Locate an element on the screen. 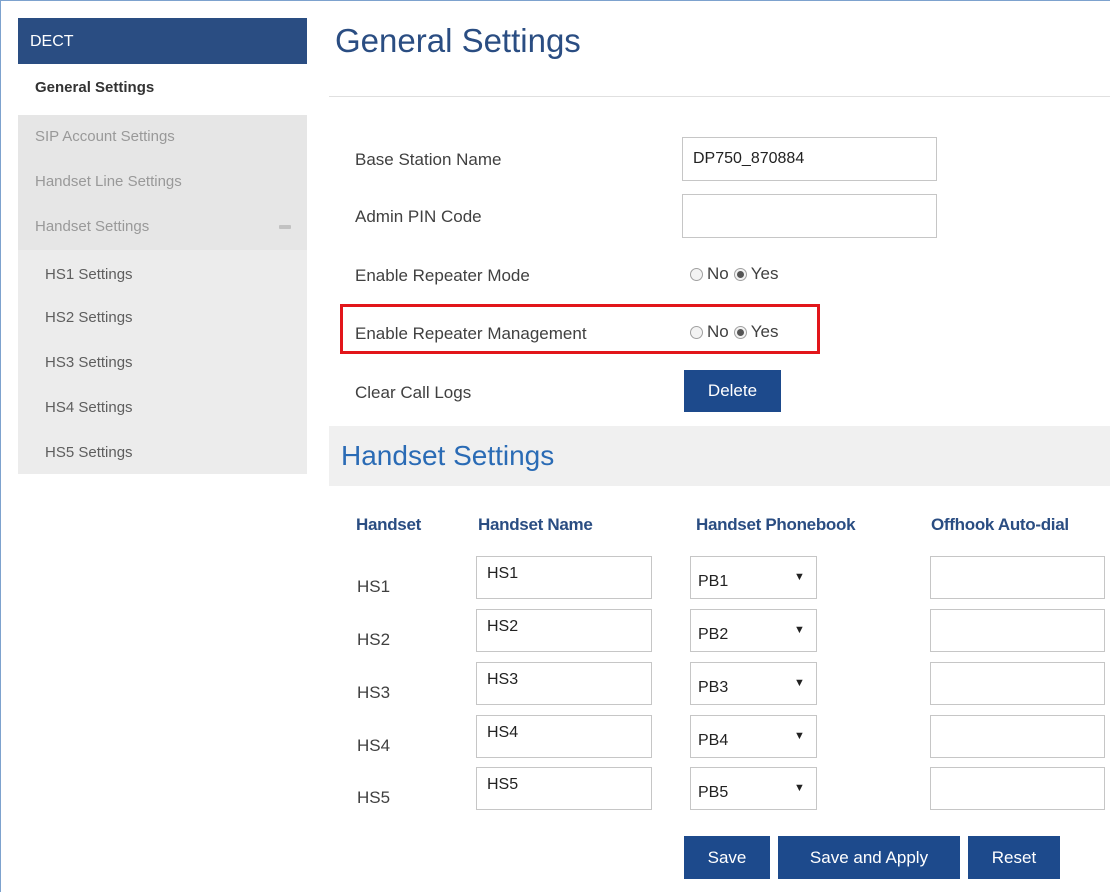 This screenshot has width=1110, height=892. handset-section-title: Handset Settings is located at coordinates (448, 455).